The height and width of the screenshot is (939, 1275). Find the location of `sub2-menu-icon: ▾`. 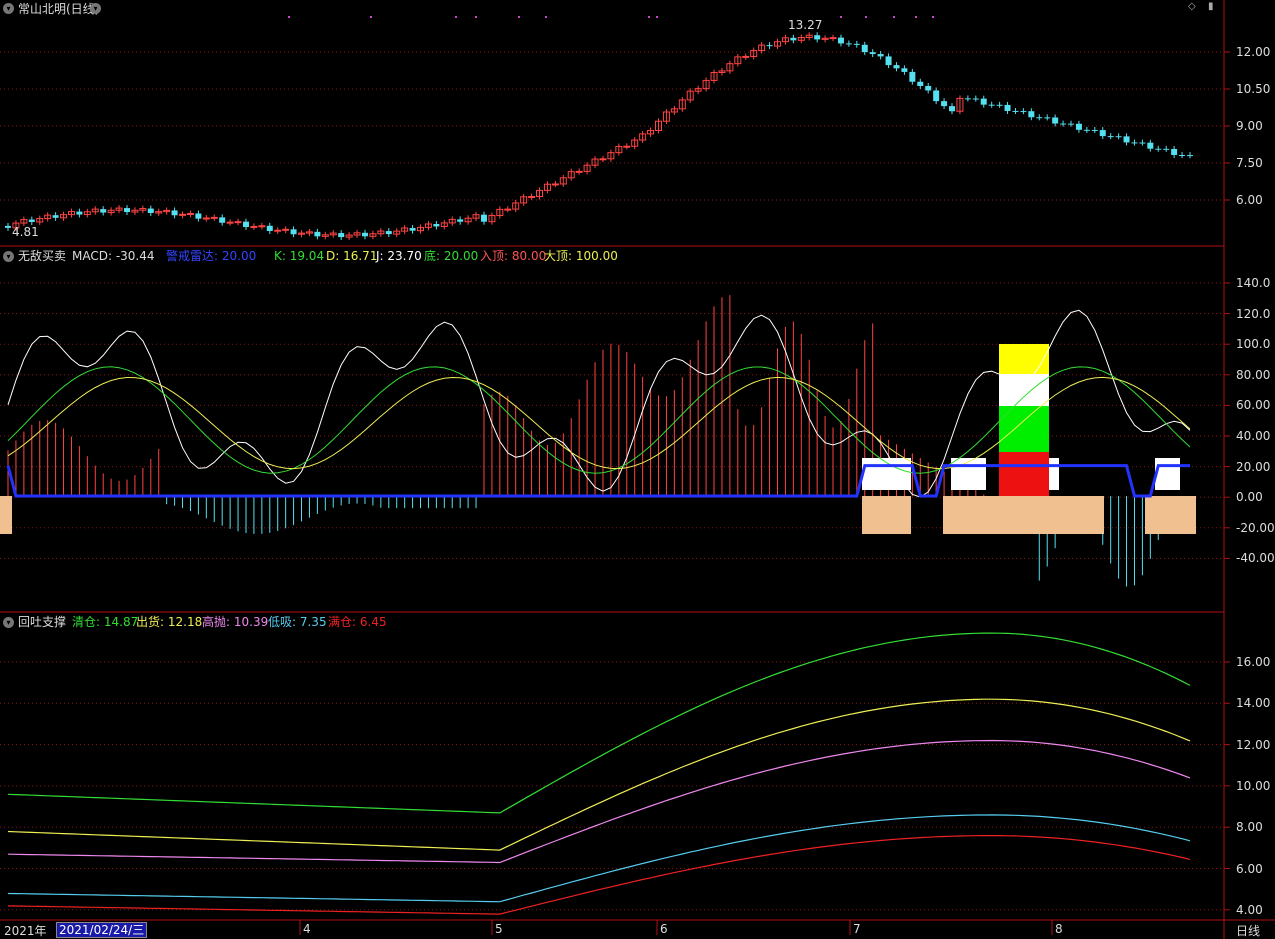

sub2-menu-icon: ▾ is located at coordinates (8, 622).